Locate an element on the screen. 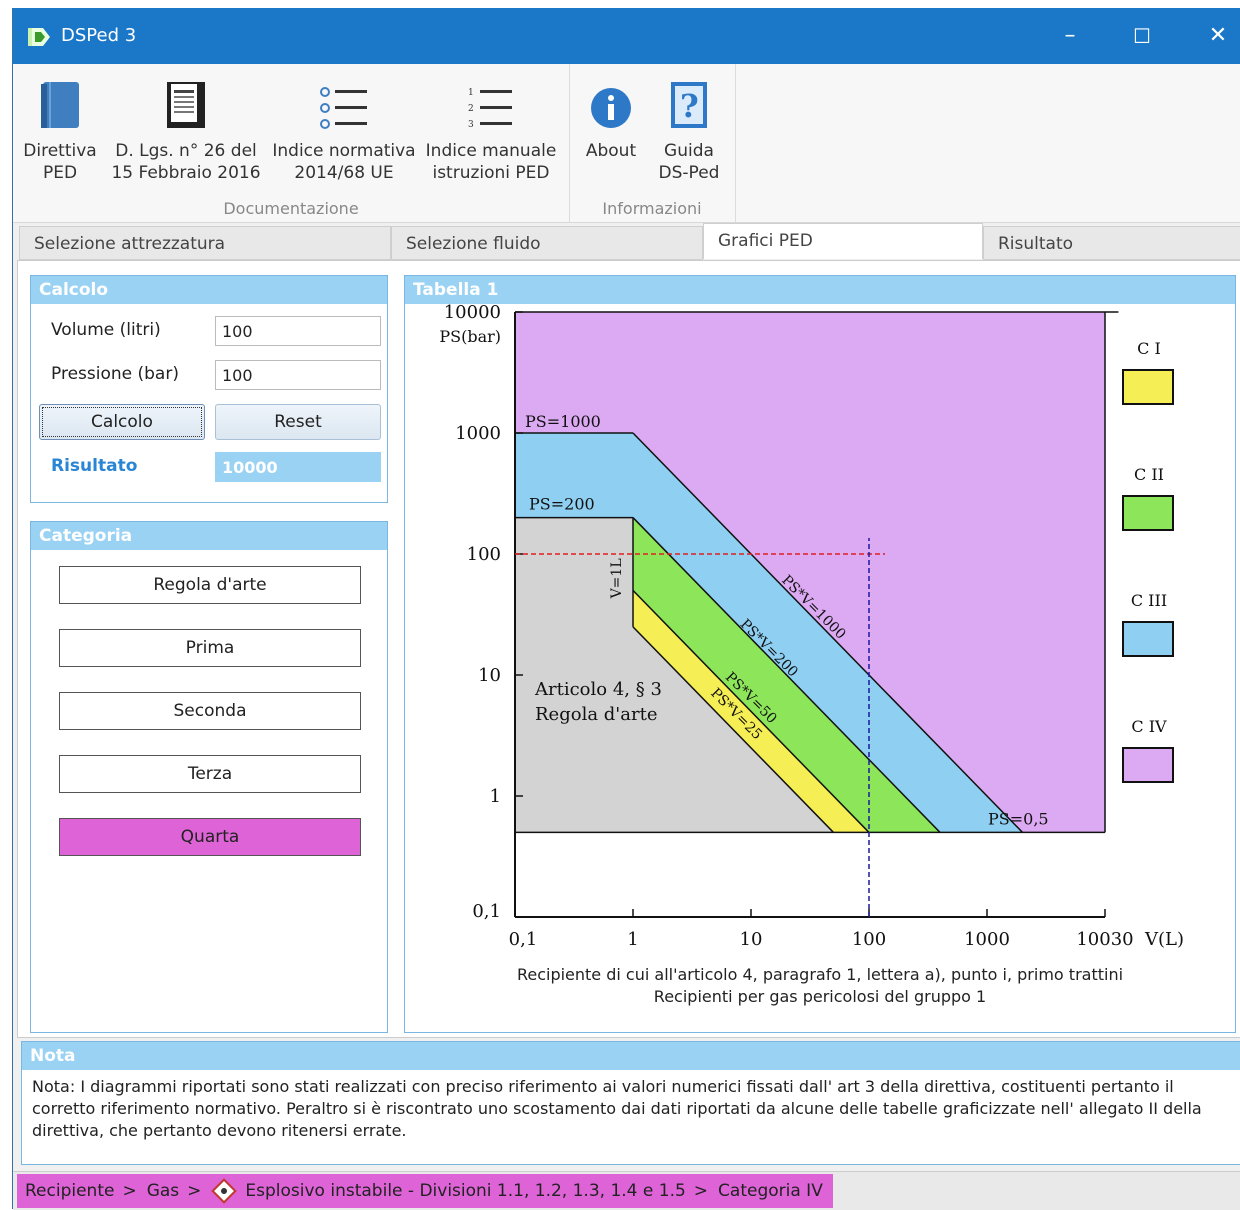  y-tick-label: 1 is located at coordinates (495, 796).